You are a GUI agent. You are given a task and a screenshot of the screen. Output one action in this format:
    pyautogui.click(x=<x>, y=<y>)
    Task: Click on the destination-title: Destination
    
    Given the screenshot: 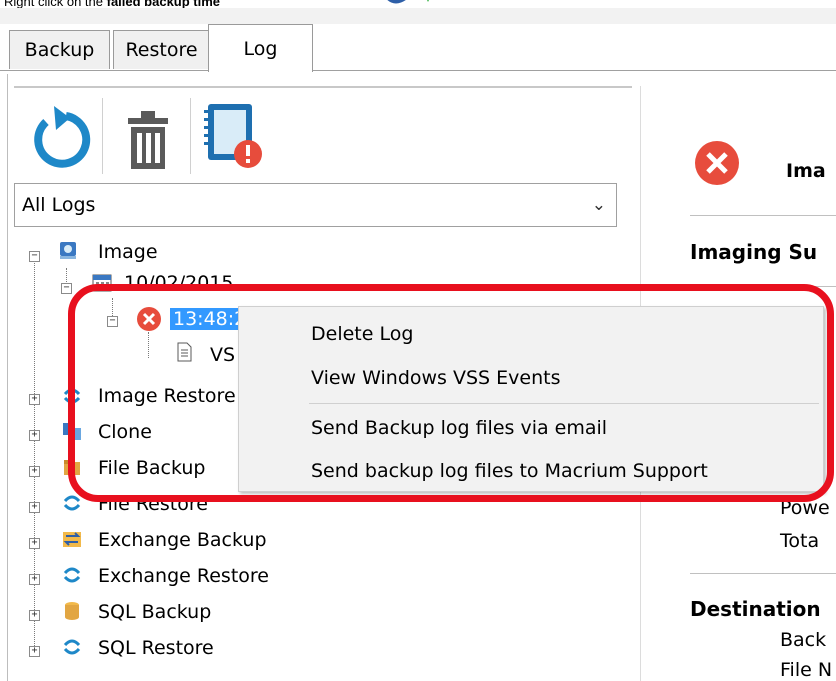 What is the action you would take?
    pyautogui.click(x=755, y=609)
    